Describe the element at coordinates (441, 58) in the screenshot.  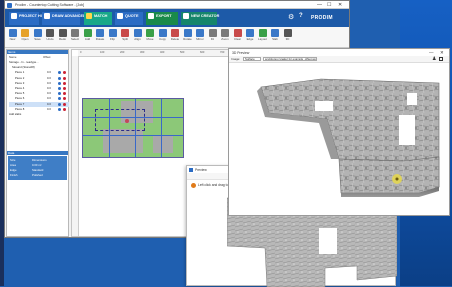
I see `grid-icon` at that location.